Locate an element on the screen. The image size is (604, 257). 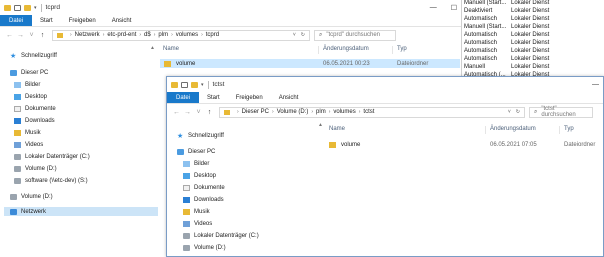
column-headers: Name Änderungsdatum Typ is located at coordinates (464, 130).